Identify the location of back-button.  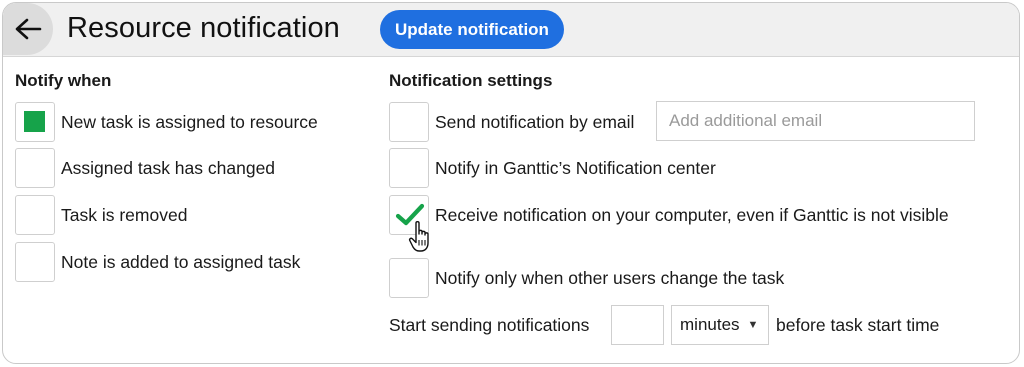
(28, 29).